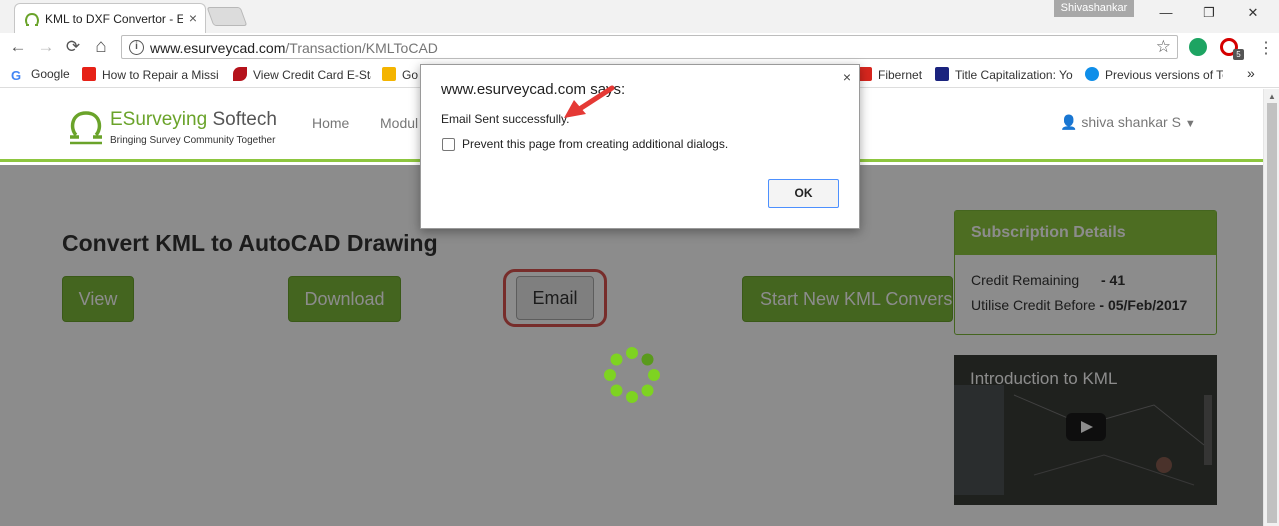 Image resolution: width=1279 pixels, height=526 pixels. I want to click on chevron-down-icon: ▼, so click(1190, 124).